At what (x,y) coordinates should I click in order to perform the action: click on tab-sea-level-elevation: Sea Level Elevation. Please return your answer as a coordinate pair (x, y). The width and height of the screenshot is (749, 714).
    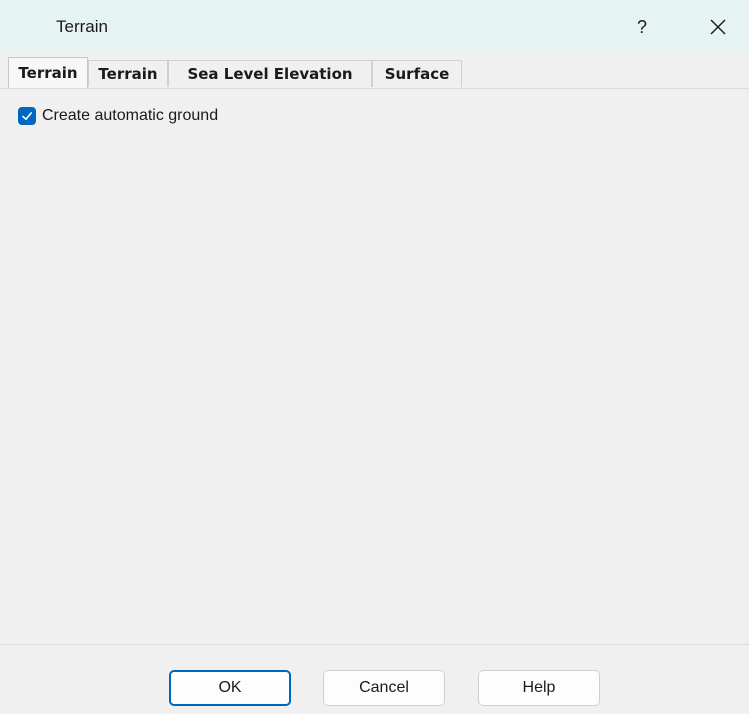
    Looking at the image, I should click on (270, 73).